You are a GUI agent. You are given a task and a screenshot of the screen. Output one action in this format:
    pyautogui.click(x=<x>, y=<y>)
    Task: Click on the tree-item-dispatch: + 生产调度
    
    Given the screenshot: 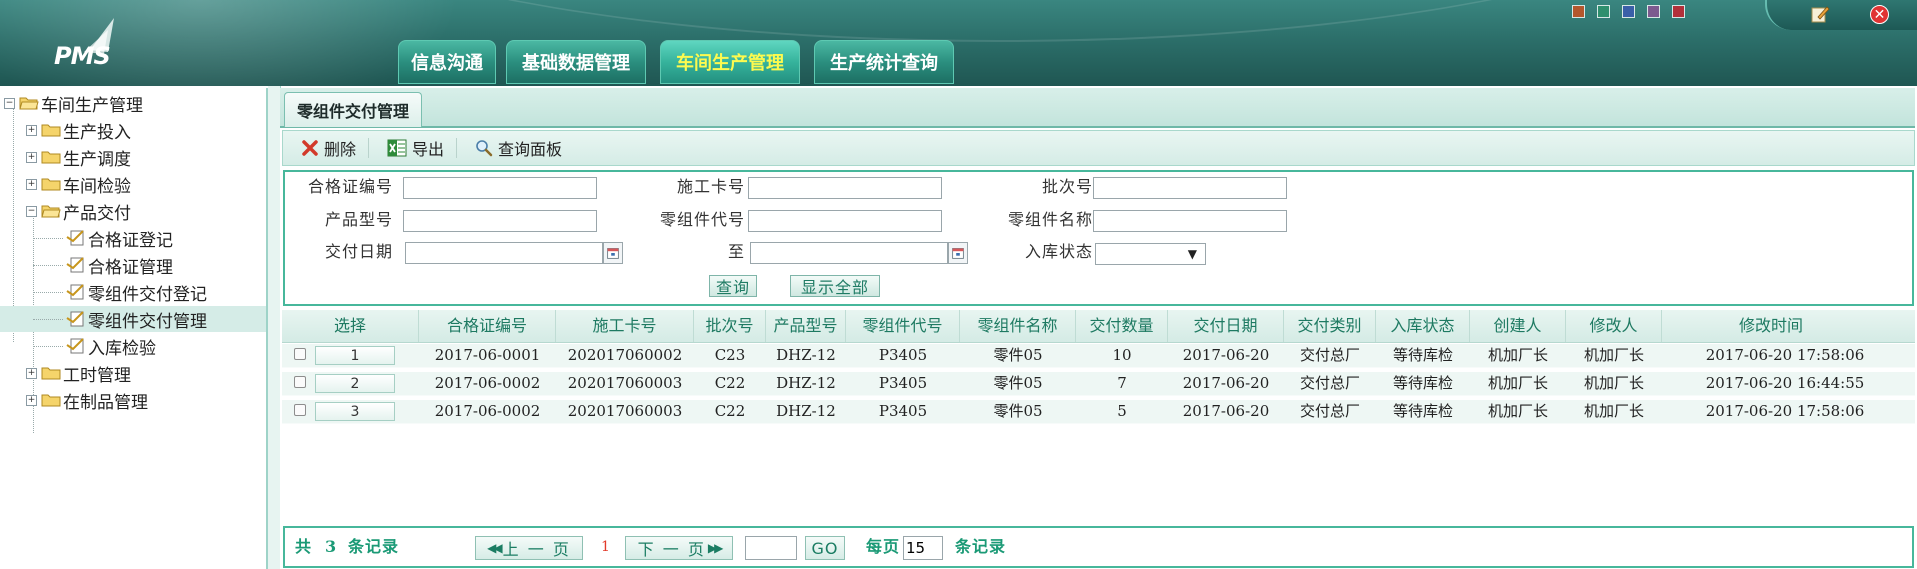 What is the action you would take?
    pyautogui.click(x=78, y=157)
    